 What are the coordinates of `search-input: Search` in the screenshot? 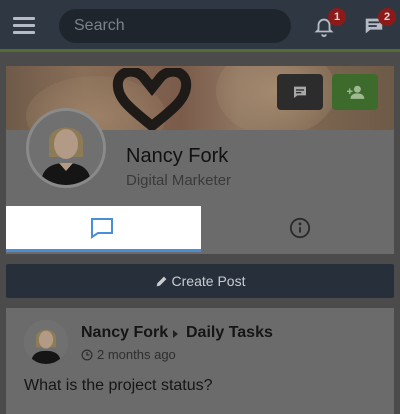 It's located at (175, 26).